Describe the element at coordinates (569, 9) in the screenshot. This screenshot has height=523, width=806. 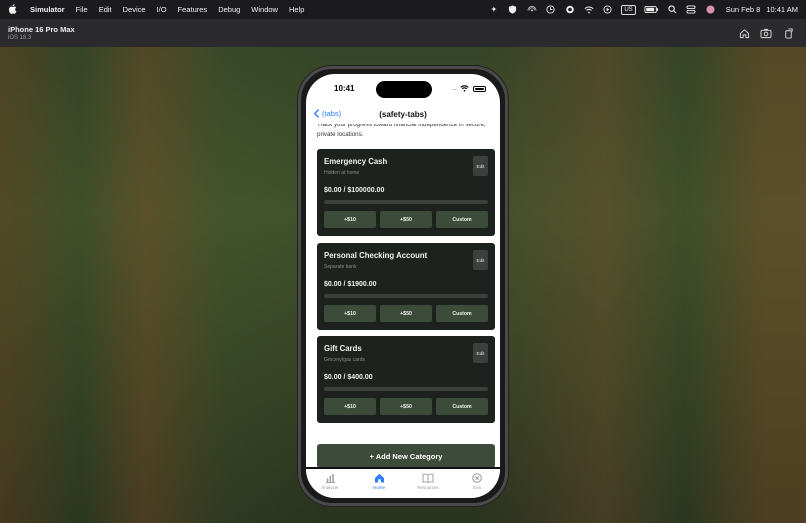
I see `creative-cloud-icon` at that location.